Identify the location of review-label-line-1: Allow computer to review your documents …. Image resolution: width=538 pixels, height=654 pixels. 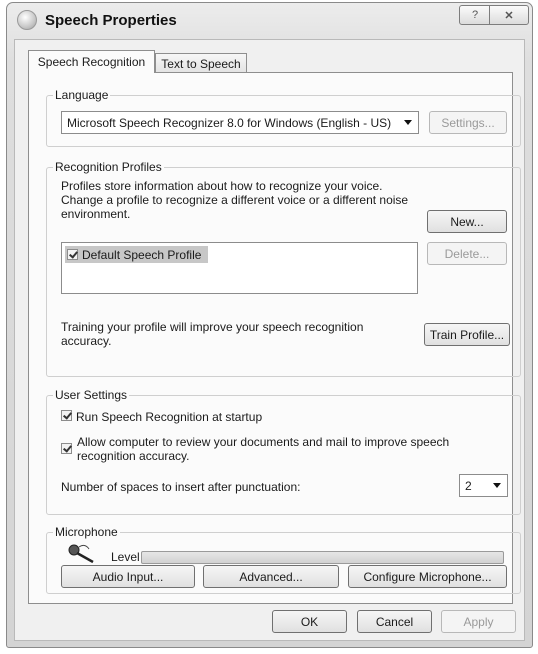
(263, 442).